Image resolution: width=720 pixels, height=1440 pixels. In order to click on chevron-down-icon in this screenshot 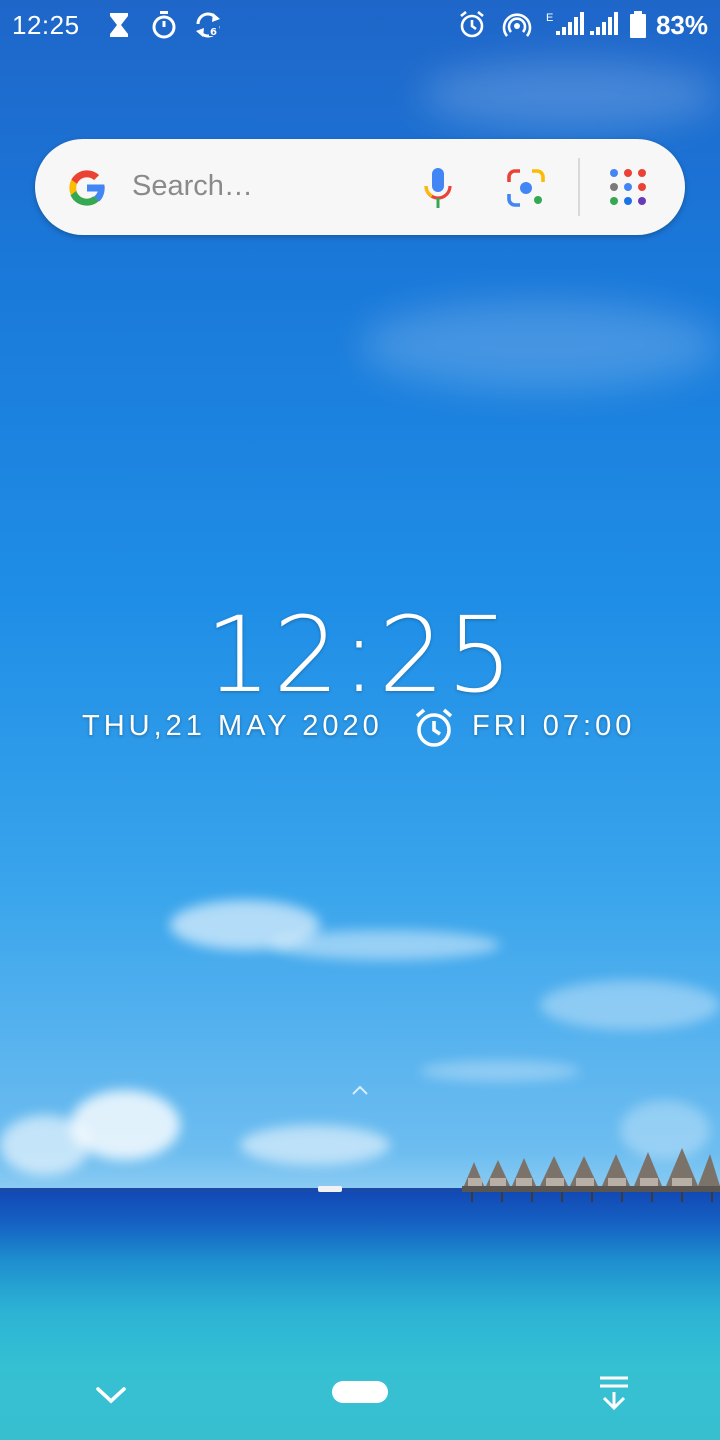, I will do `click(111, 1395)`.